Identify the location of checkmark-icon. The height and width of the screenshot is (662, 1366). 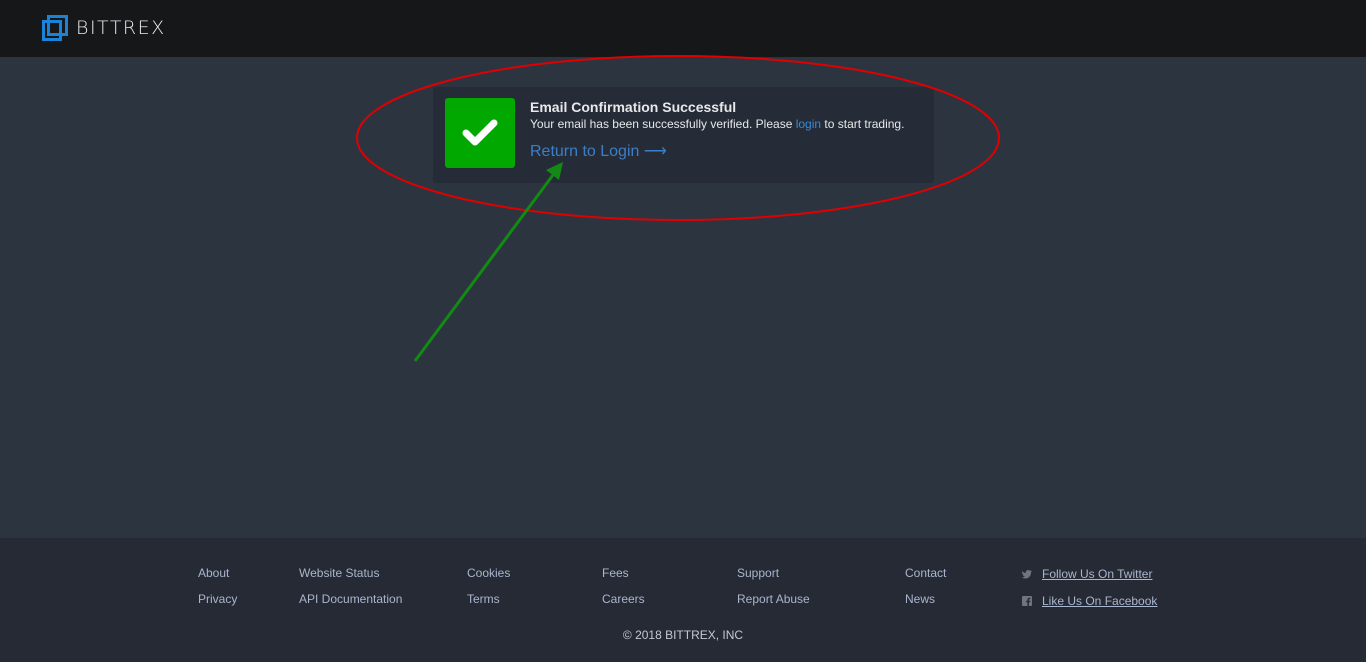
(480, 132).